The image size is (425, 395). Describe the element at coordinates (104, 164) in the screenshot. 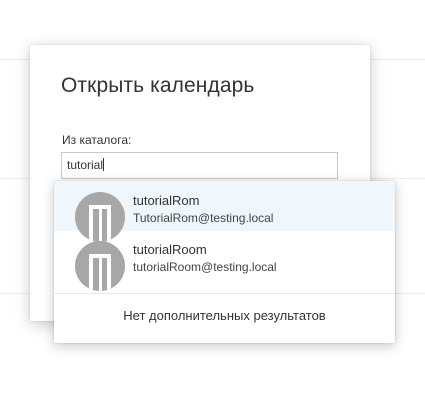

I see `text-caret` at that location.